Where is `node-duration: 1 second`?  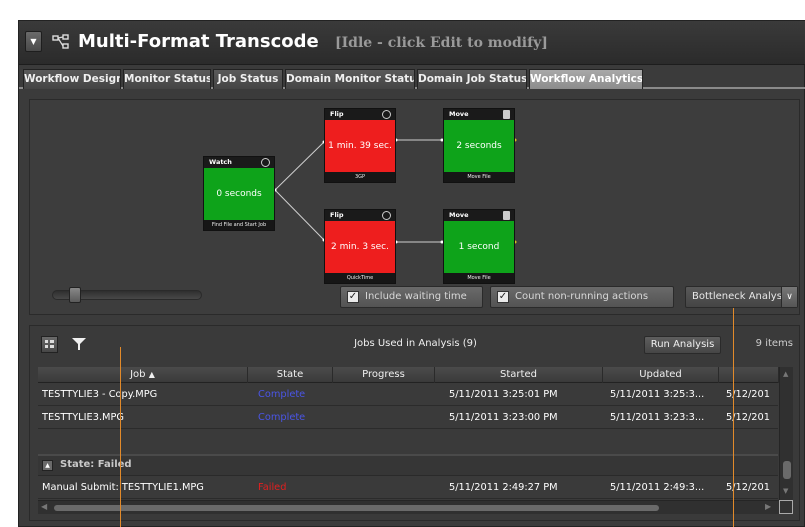 node-duration: 1 second is located at coordinates (479, 247).